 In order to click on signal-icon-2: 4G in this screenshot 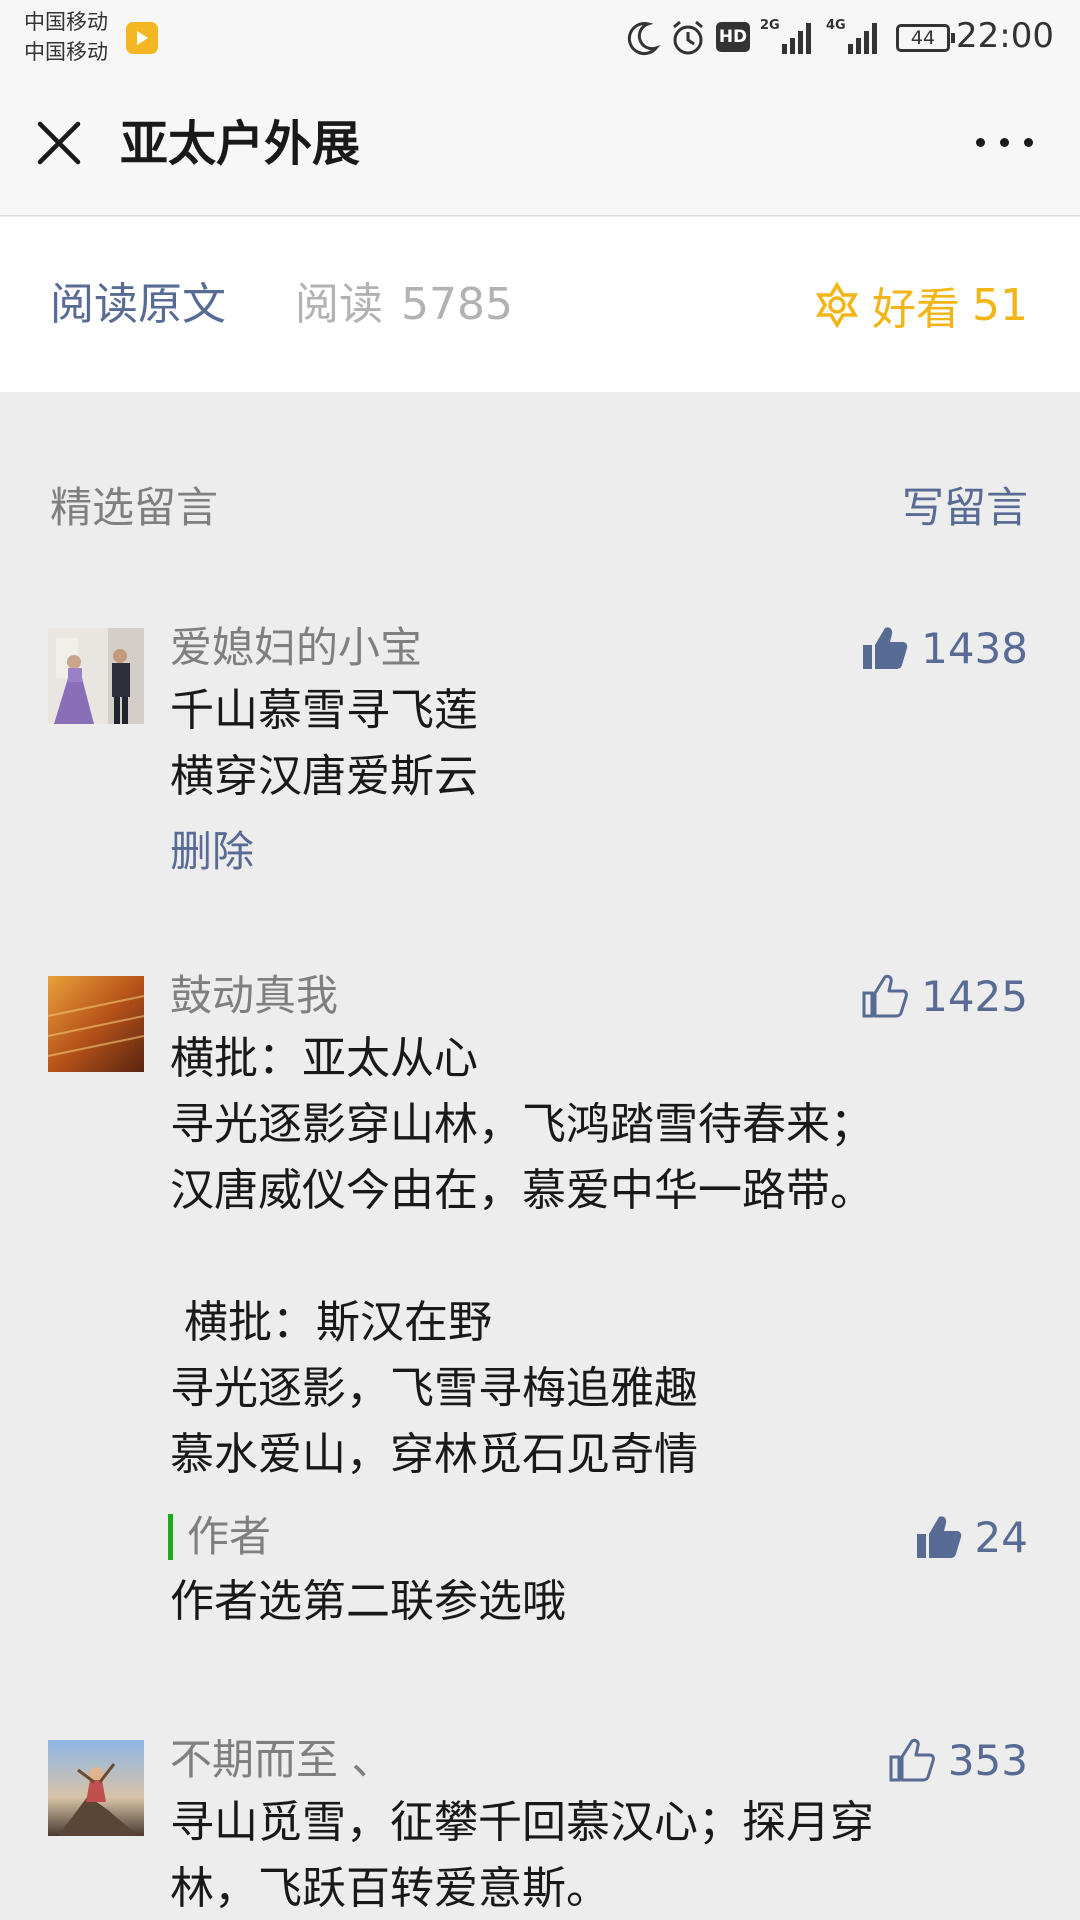, I will do `click(854, 38)`.